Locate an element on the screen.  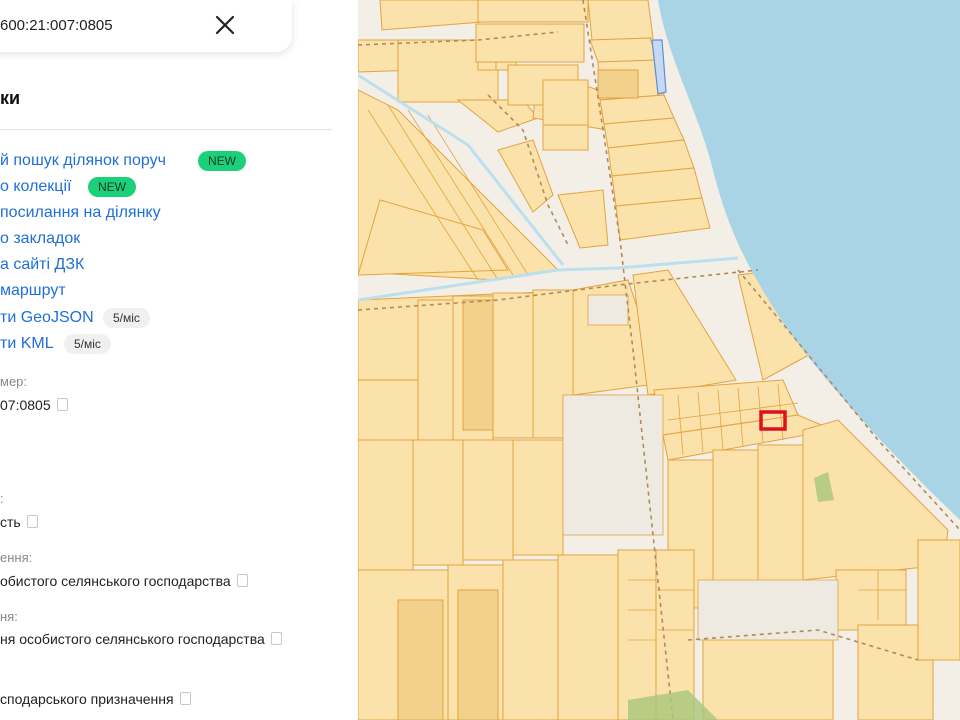
ownership-value: сть is located at coordinates (10, 522).